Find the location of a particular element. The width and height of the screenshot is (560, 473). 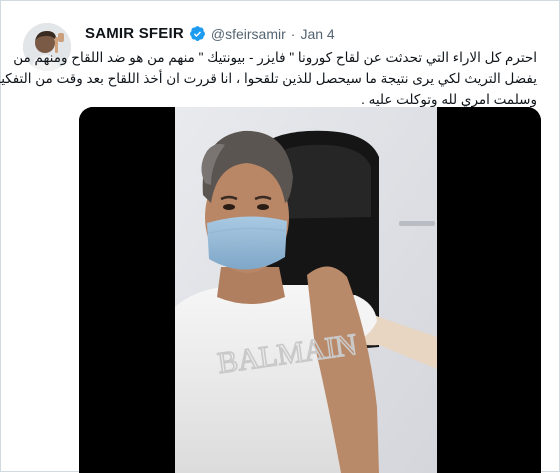

tweet-header: SAMIR SFEIR @sfeirsamir · Jan 4 is located at coordinates (210, 33).